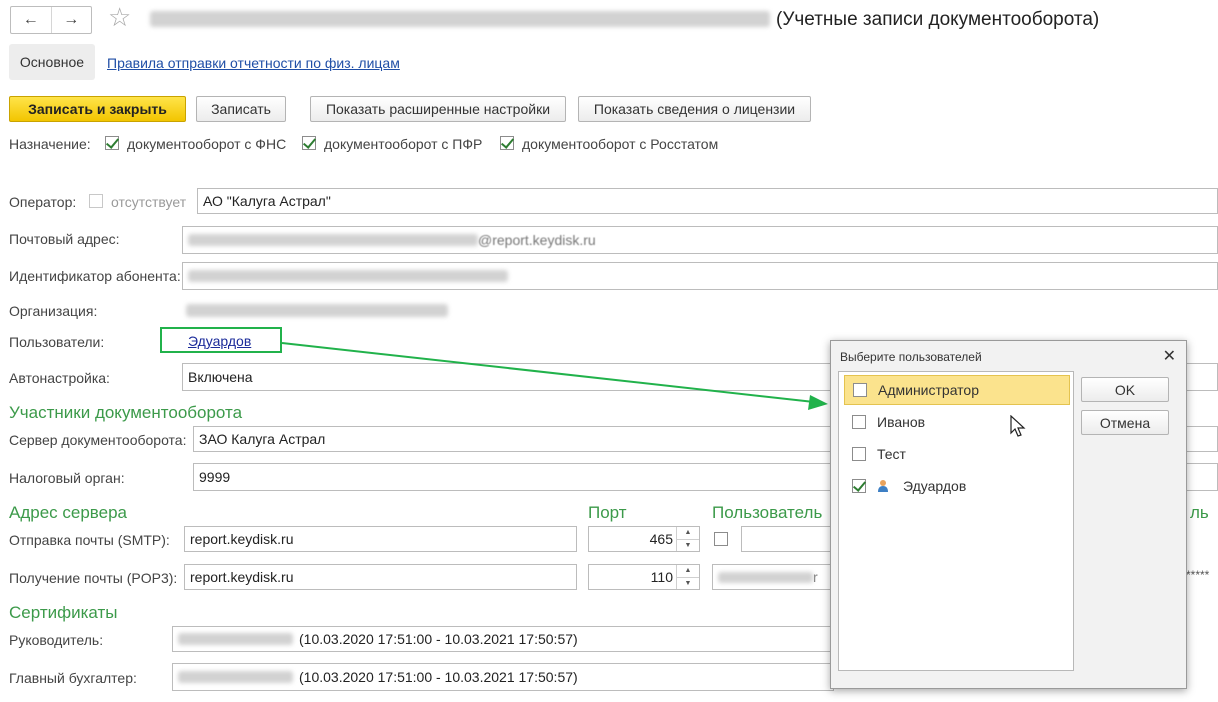  What do you see at coordinates (929, 390) in the screenshot?
I see `user-label: Администратор` at bounding box center [929, 390].